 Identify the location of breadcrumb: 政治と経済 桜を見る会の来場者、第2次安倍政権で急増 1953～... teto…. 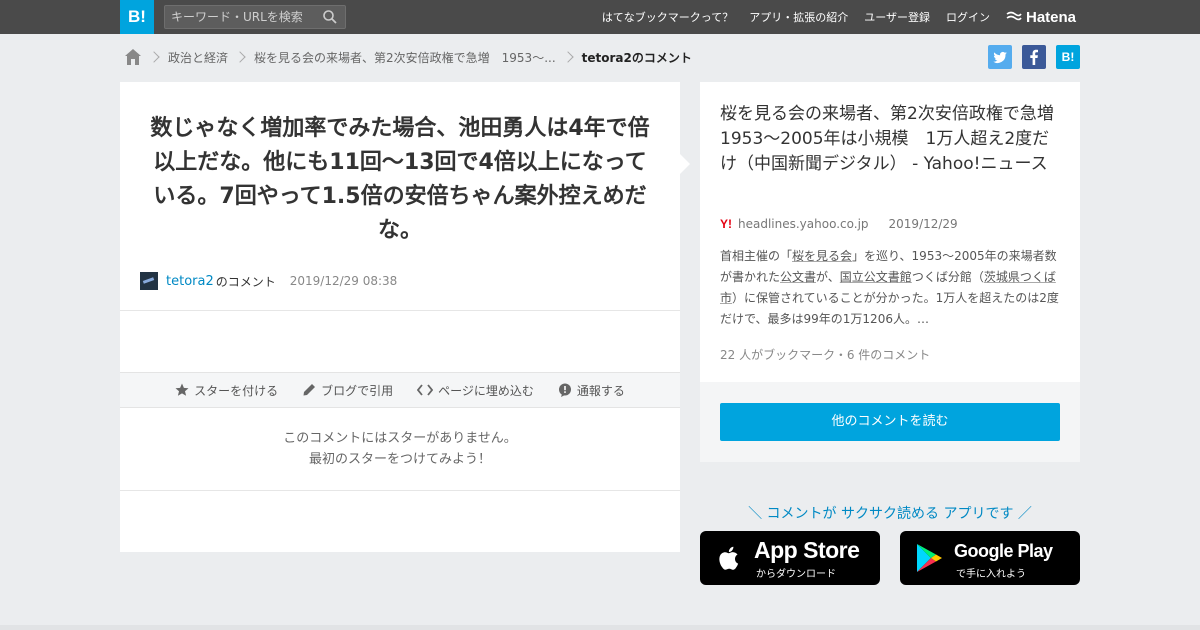
(408, 57).